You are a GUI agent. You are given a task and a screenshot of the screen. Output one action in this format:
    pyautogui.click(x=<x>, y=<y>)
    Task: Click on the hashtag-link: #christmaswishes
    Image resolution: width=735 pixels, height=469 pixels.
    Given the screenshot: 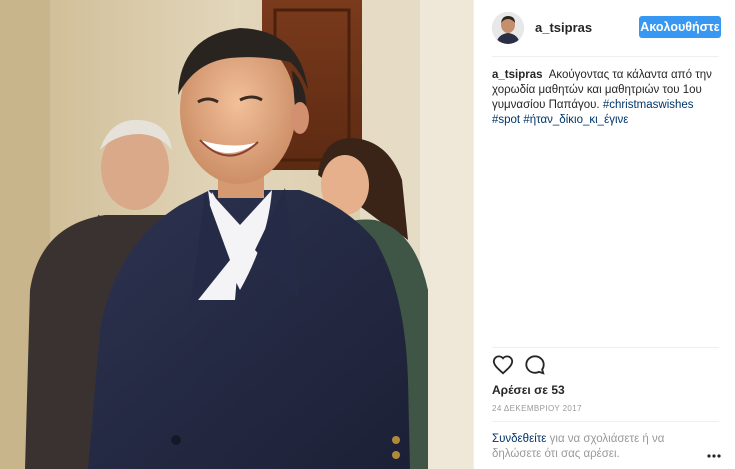 What is the action you would take?
    pyautogui.click(x=648, y=105)
    